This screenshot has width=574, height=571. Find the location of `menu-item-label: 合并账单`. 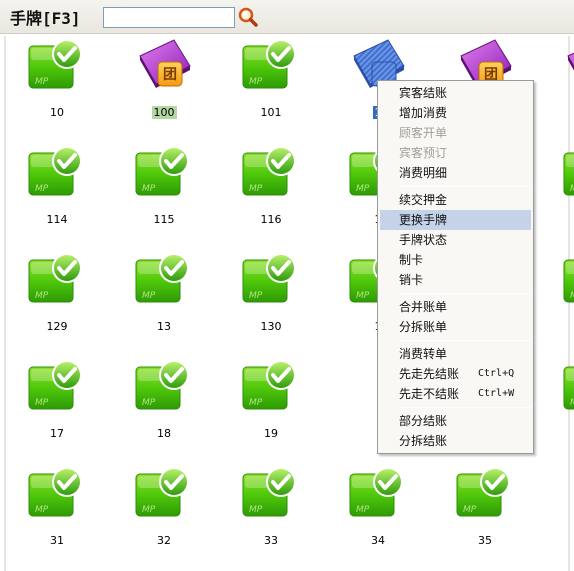

menu-item-label: 合并账单 is located at coordinates (423, 307).